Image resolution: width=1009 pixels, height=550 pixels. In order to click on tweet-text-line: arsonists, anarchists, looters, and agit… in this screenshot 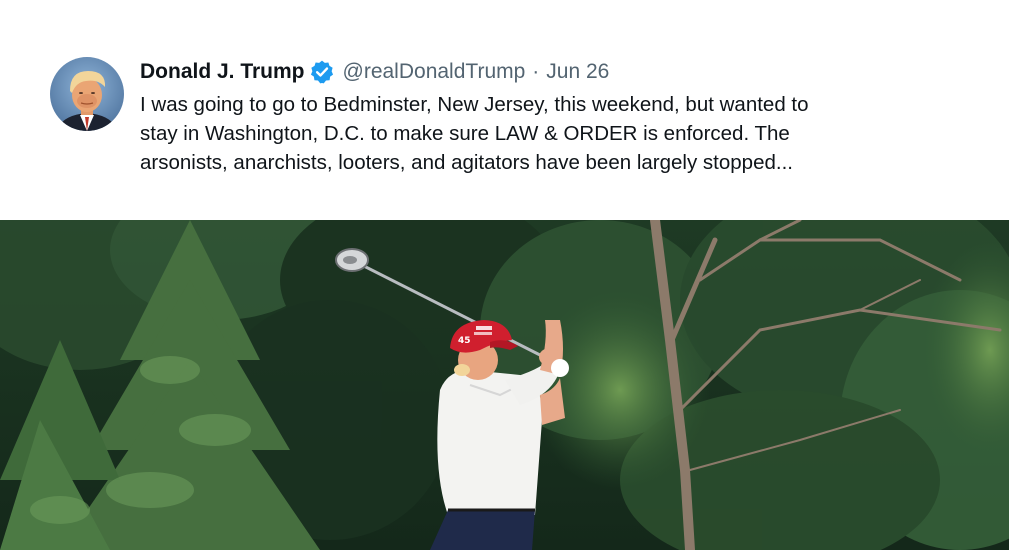, I will do `click(466, 162)`.